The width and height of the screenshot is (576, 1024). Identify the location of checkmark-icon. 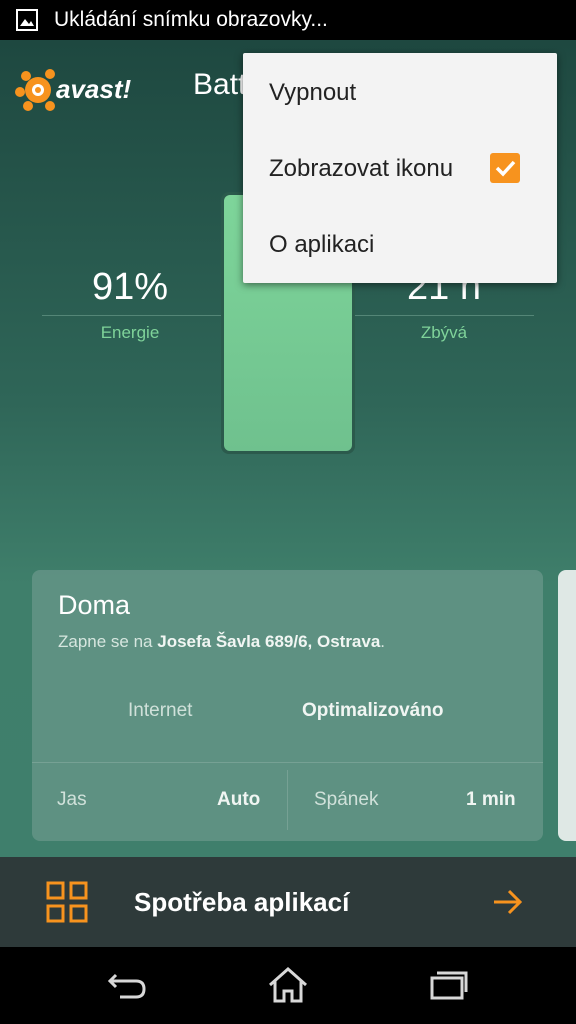
(505, 168).